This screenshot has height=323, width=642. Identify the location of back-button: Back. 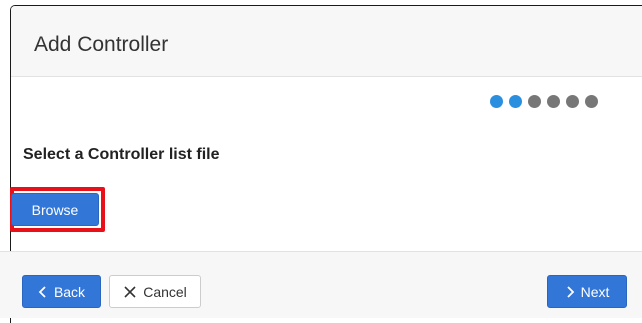
(61, 291).